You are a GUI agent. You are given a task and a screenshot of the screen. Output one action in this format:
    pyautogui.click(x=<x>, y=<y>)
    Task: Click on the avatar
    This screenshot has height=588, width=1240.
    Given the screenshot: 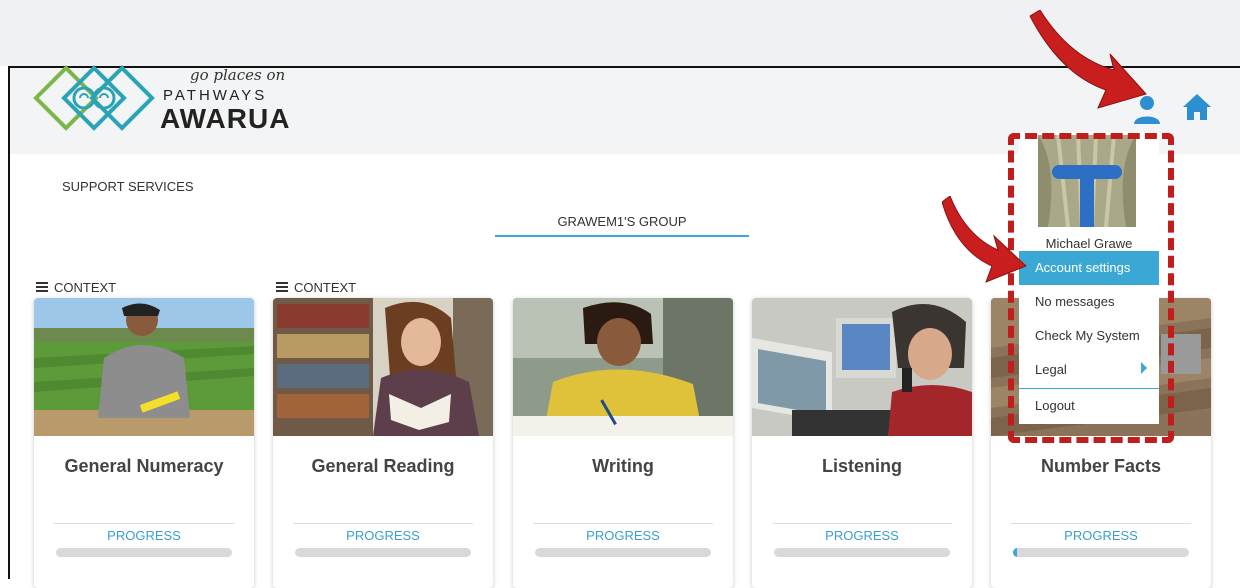 What is the action you would take?
    pyautogui.click(x=1087, y=181)
    